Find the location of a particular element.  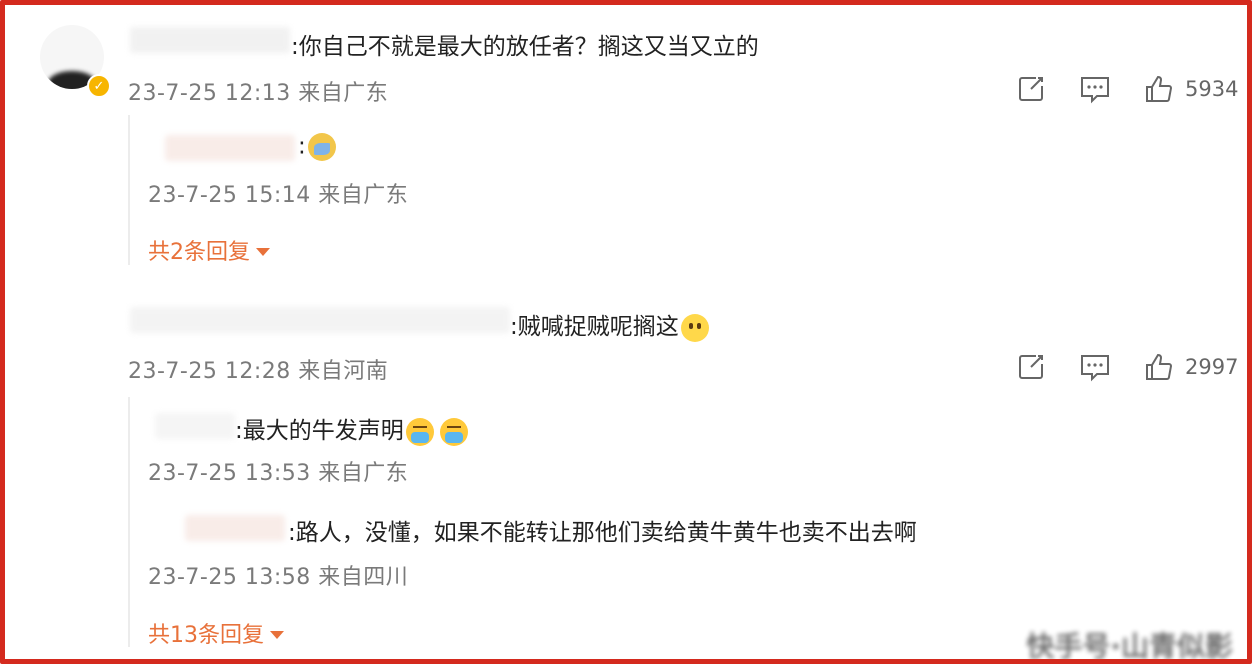

comment-text: :你自己不就是最大的放任者？搁这又当又立的 is located at coordinates (525, 47).